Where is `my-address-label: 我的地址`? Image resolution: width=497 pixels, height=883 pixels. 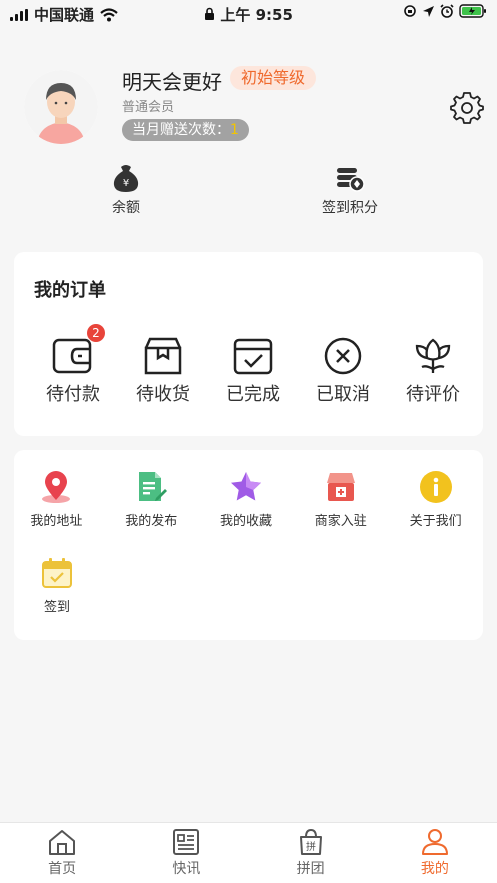 my-address-label: 我的地址 is located at coordinates (56, 521).